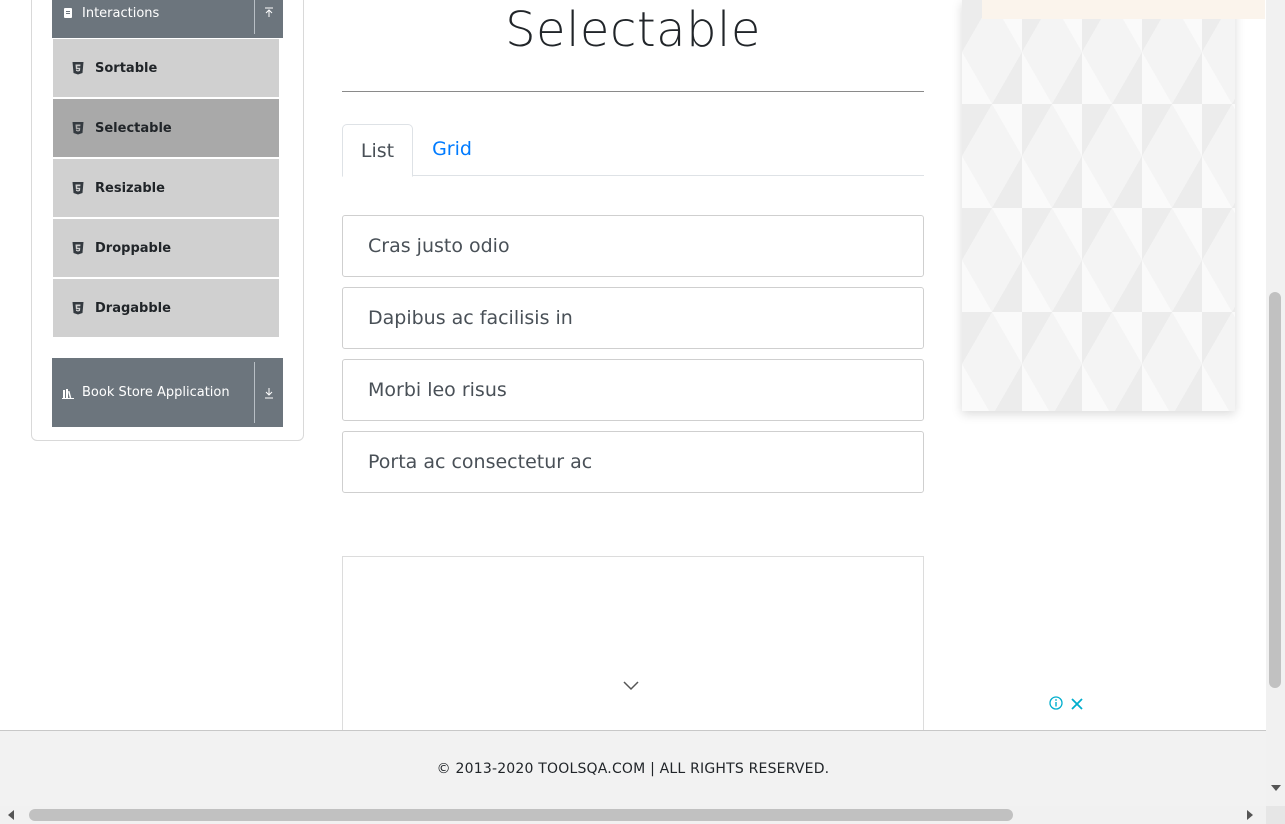 The height and width of the screenshot is (824, 1285). Describe the element at coordinates (133, 248) in the screenshot. I see `sidebar-item-label: Droppable` at that location.